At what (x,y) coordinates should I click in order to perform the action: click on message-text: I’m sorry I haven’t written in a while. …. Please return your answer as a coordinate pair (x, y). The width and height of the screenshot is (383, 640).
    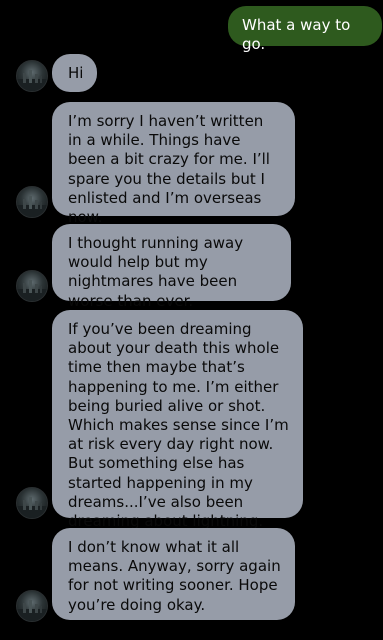
    Looking at the image, I should click on (169, 169).